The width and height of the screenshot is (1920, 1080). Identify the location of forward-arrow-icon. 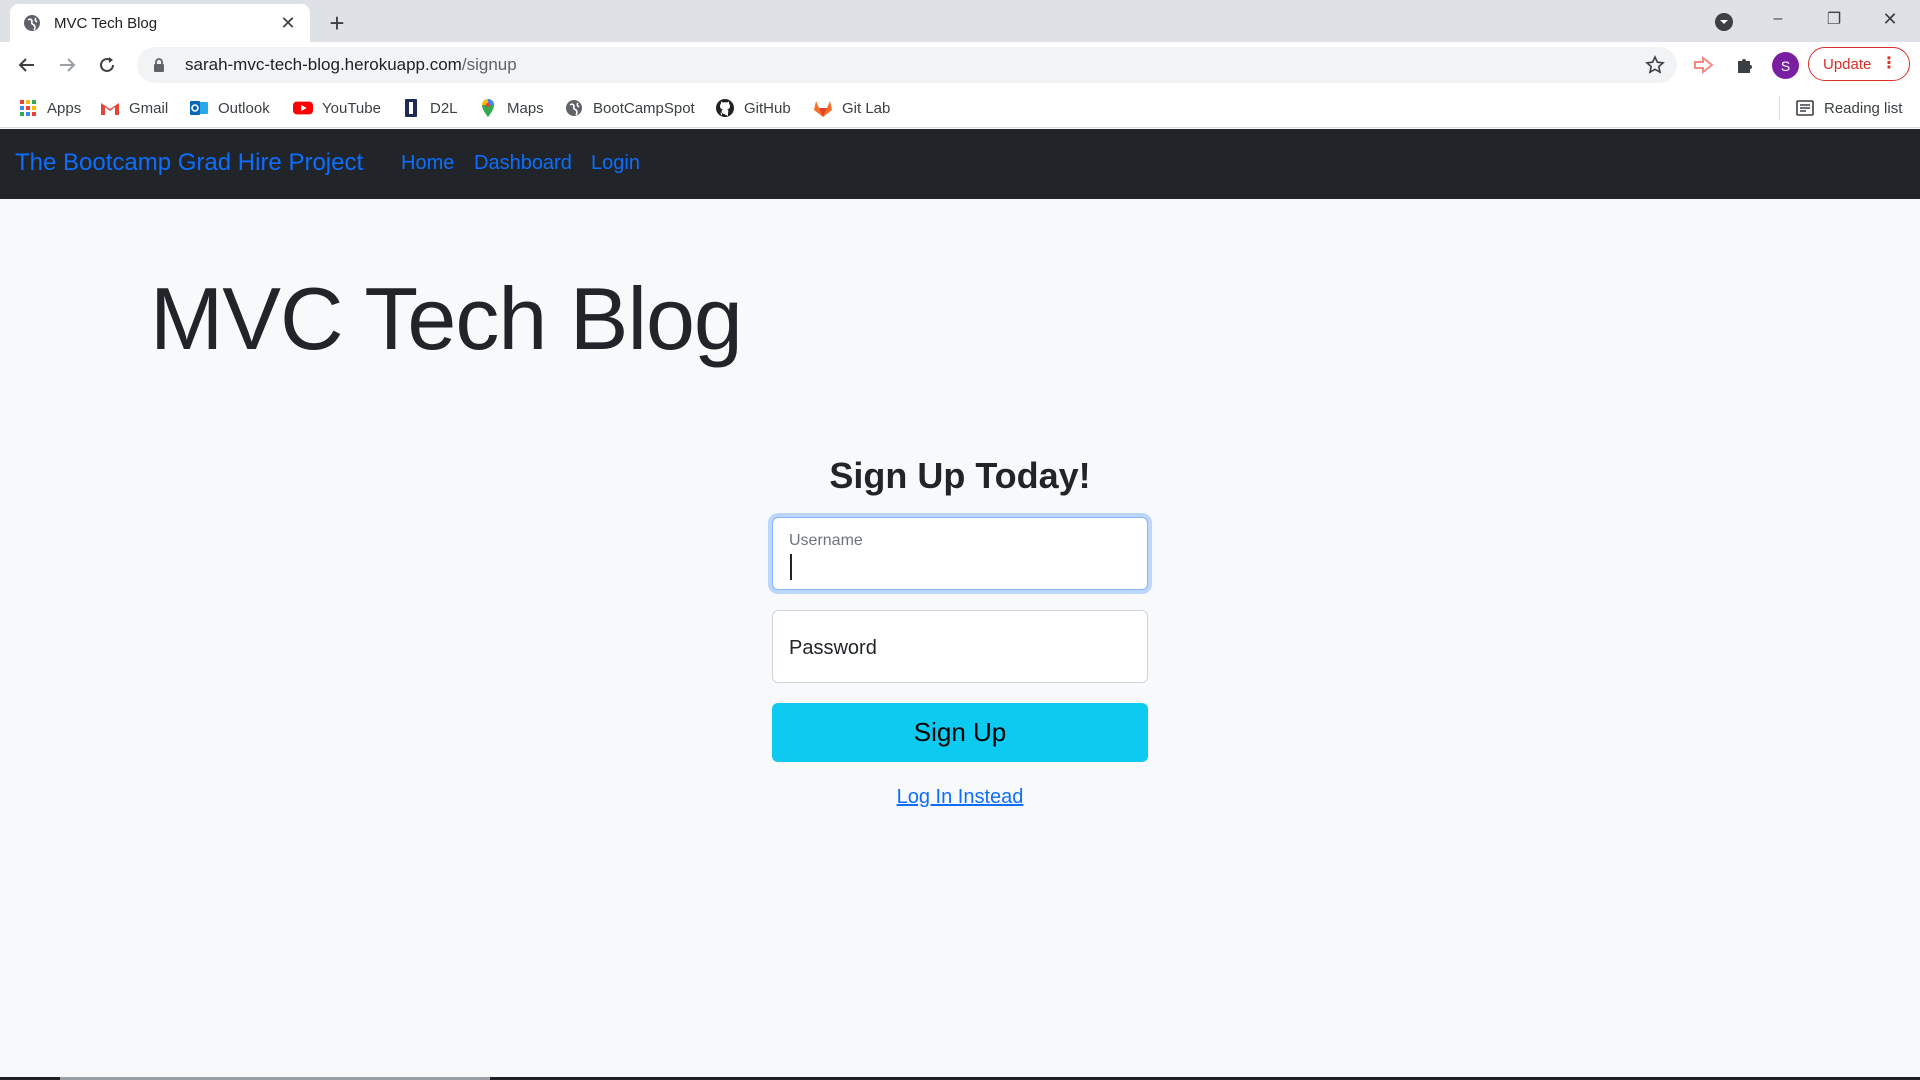
(67, 65).